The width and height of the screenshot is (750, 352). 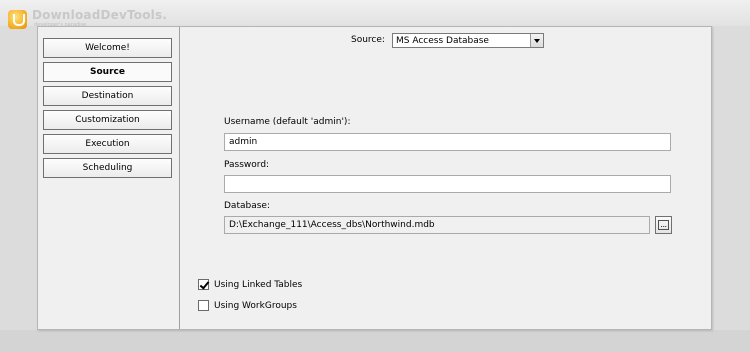 I want to click on database-path-input: D:\Exchange_111\Access_dbs\Northwind.mdb, so click(x=437, y=225).